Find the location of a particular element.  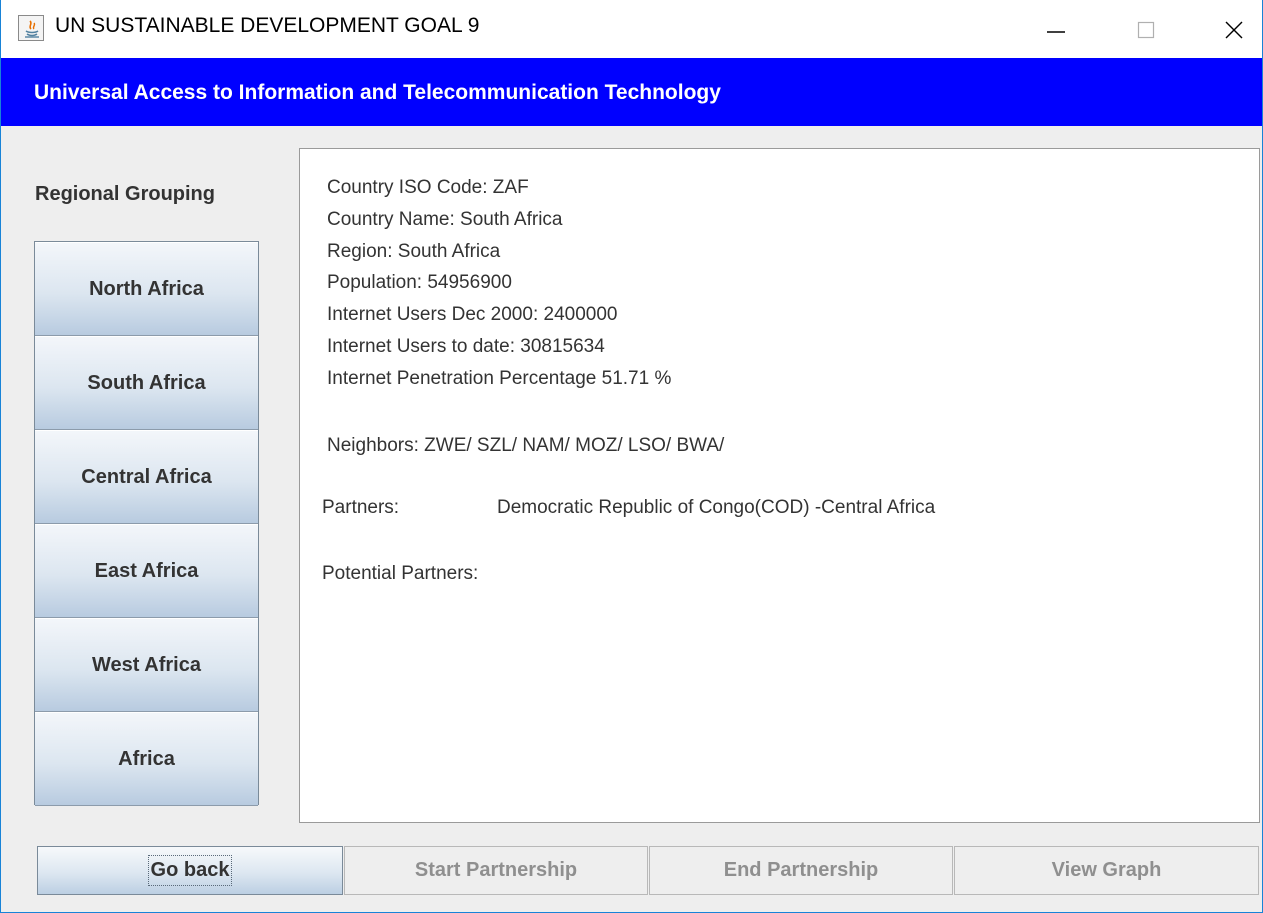

internet-penetration: Internet Penetration Percentage 51.71 % is located at coordinates (499, 378).